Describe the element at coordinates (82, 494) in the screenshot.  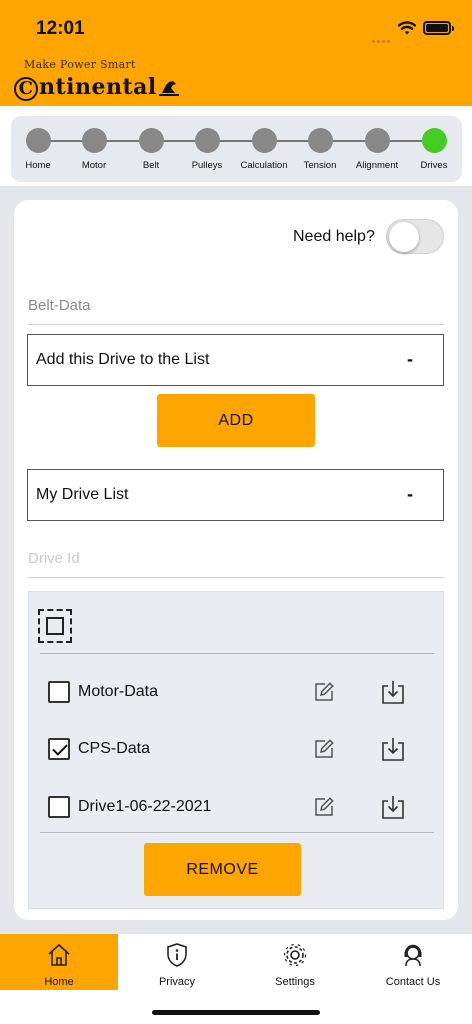
I see `drive-list-title: My Drive List` at that location.